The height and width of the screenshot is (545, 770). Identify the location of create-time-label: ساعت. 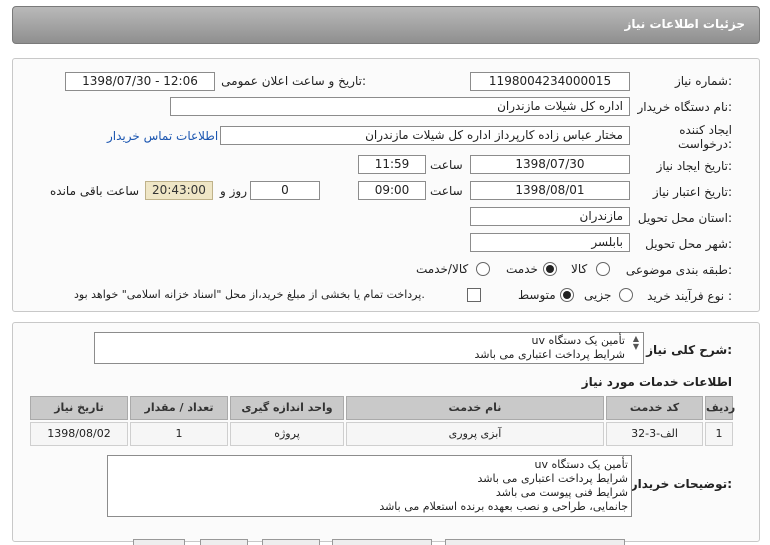
(446, 165).